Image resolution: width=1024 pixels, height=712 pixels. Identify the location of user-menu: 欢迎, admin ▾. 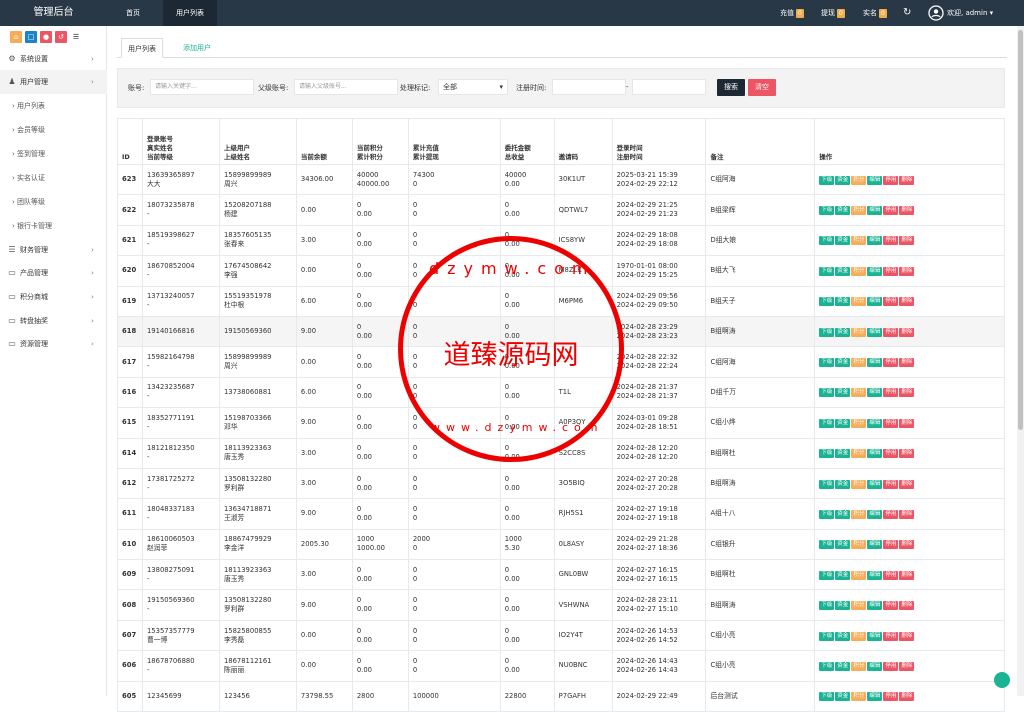
(960, 13).